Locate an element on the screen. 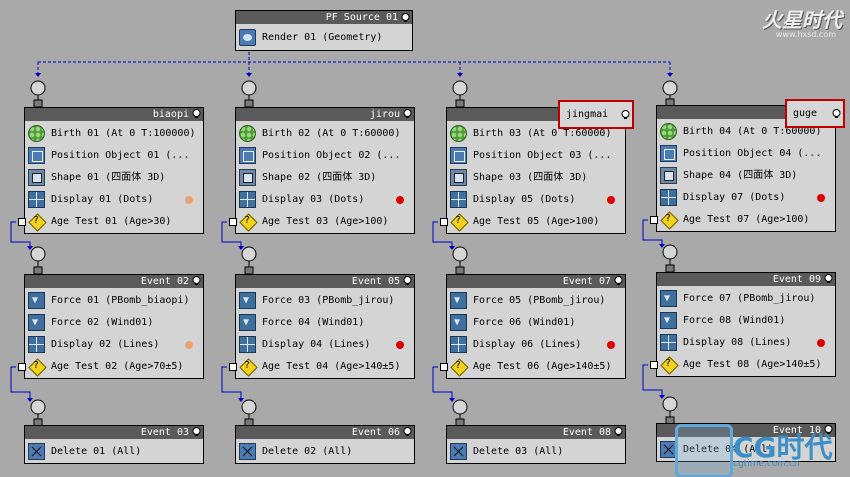 This screenshot has width=850, height=477. operator-label: Age Test 01 (Age>30) is located at coordinates (111, 221).